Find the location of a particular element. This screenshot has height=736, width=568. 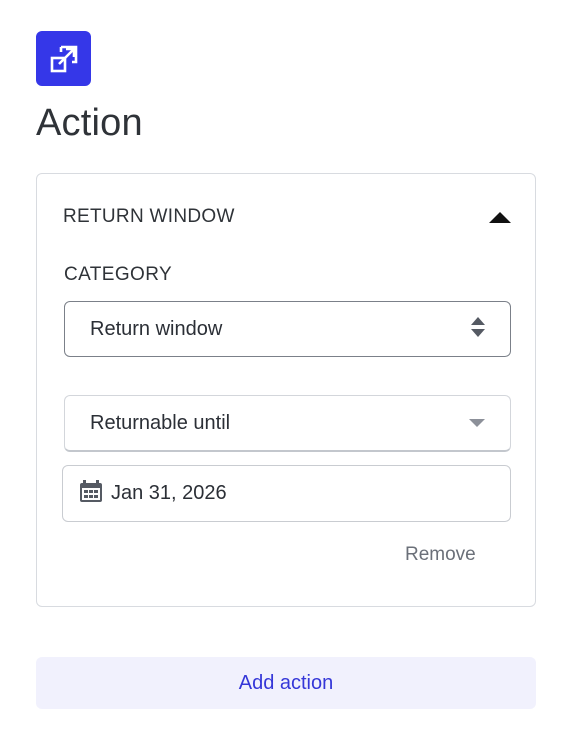

category-label: CATEGORY is located at coordinates (118, 274).